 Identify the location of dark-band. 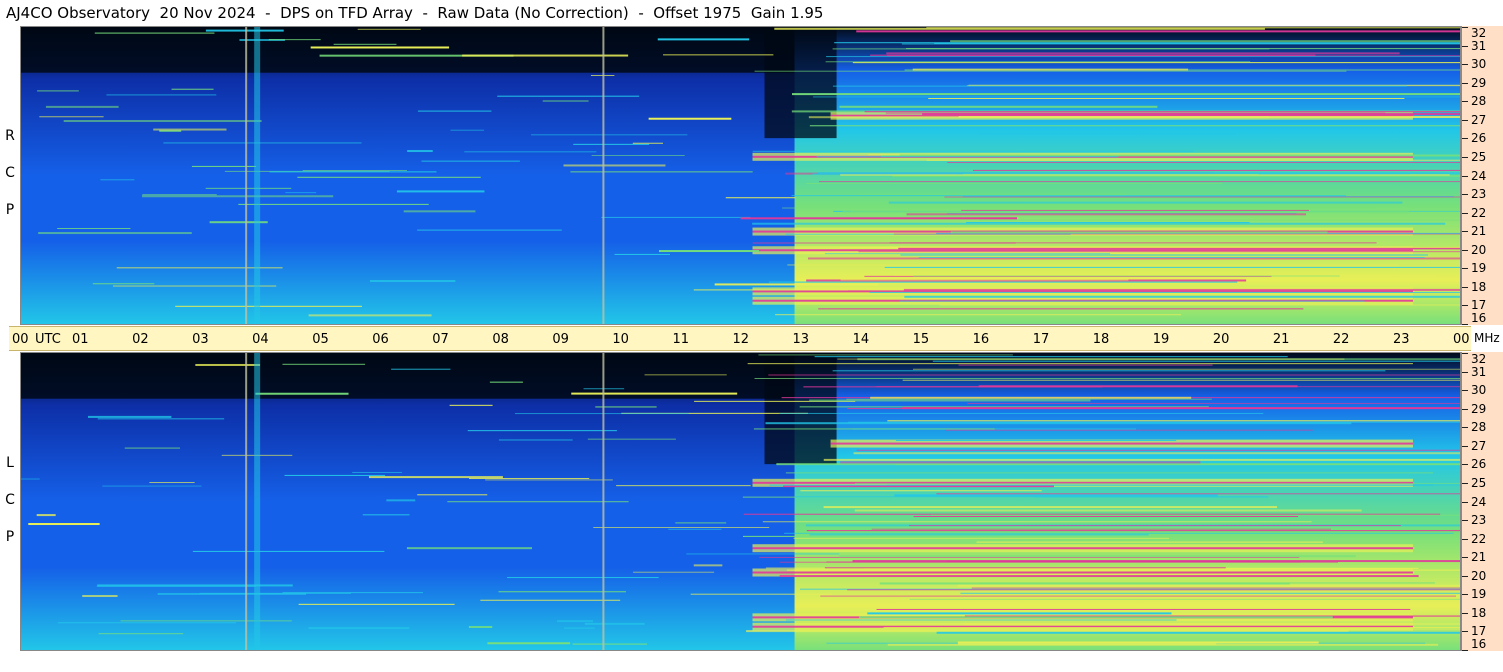
(407, 375).